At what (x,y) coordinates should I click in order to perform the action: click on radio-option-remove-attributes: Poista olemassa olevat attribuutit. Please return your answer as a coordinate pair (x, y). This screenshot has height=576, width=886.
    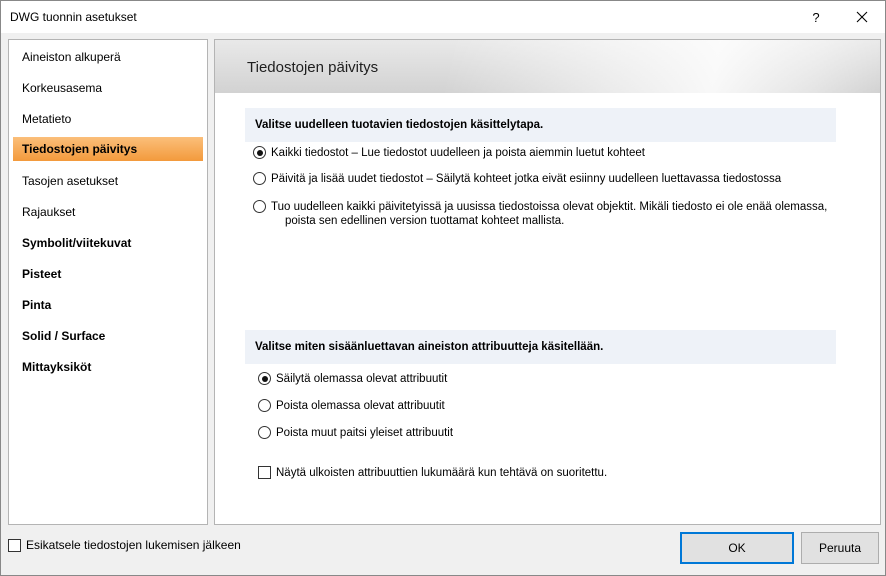
    Looking at the image, I should click on (351, 406).